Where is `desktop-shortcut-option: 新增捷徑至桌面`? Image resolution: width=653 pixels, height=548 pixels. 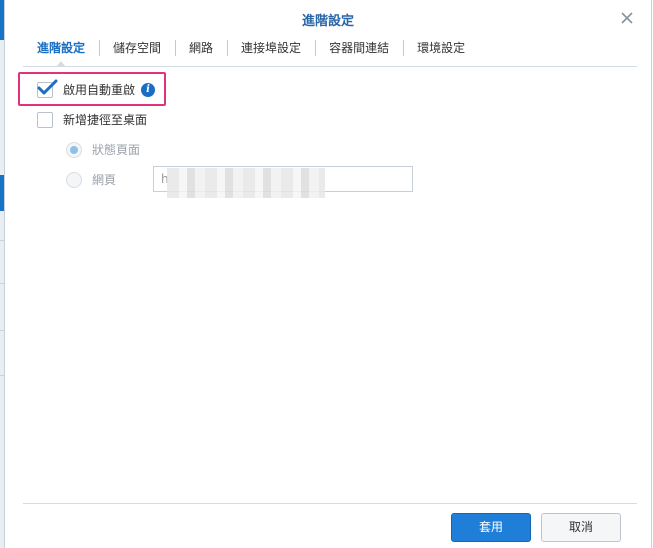 desktop-shortcut-option: 新增捷徑至桌面 is located at coordinates (92, 119).